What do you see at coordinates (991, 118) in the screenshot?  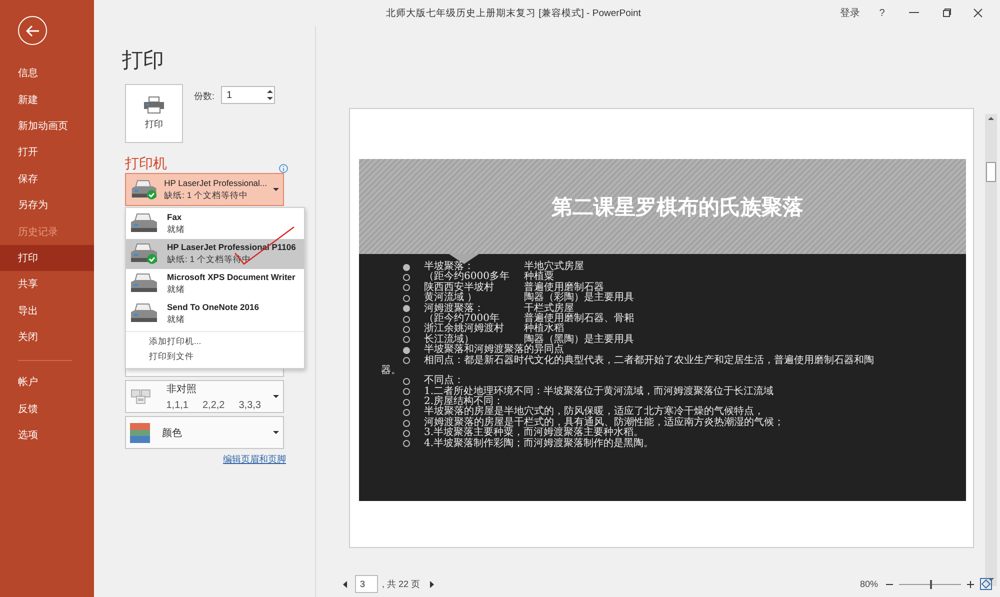 I see `scroll-up-icon` at bounding box center [991, 118].